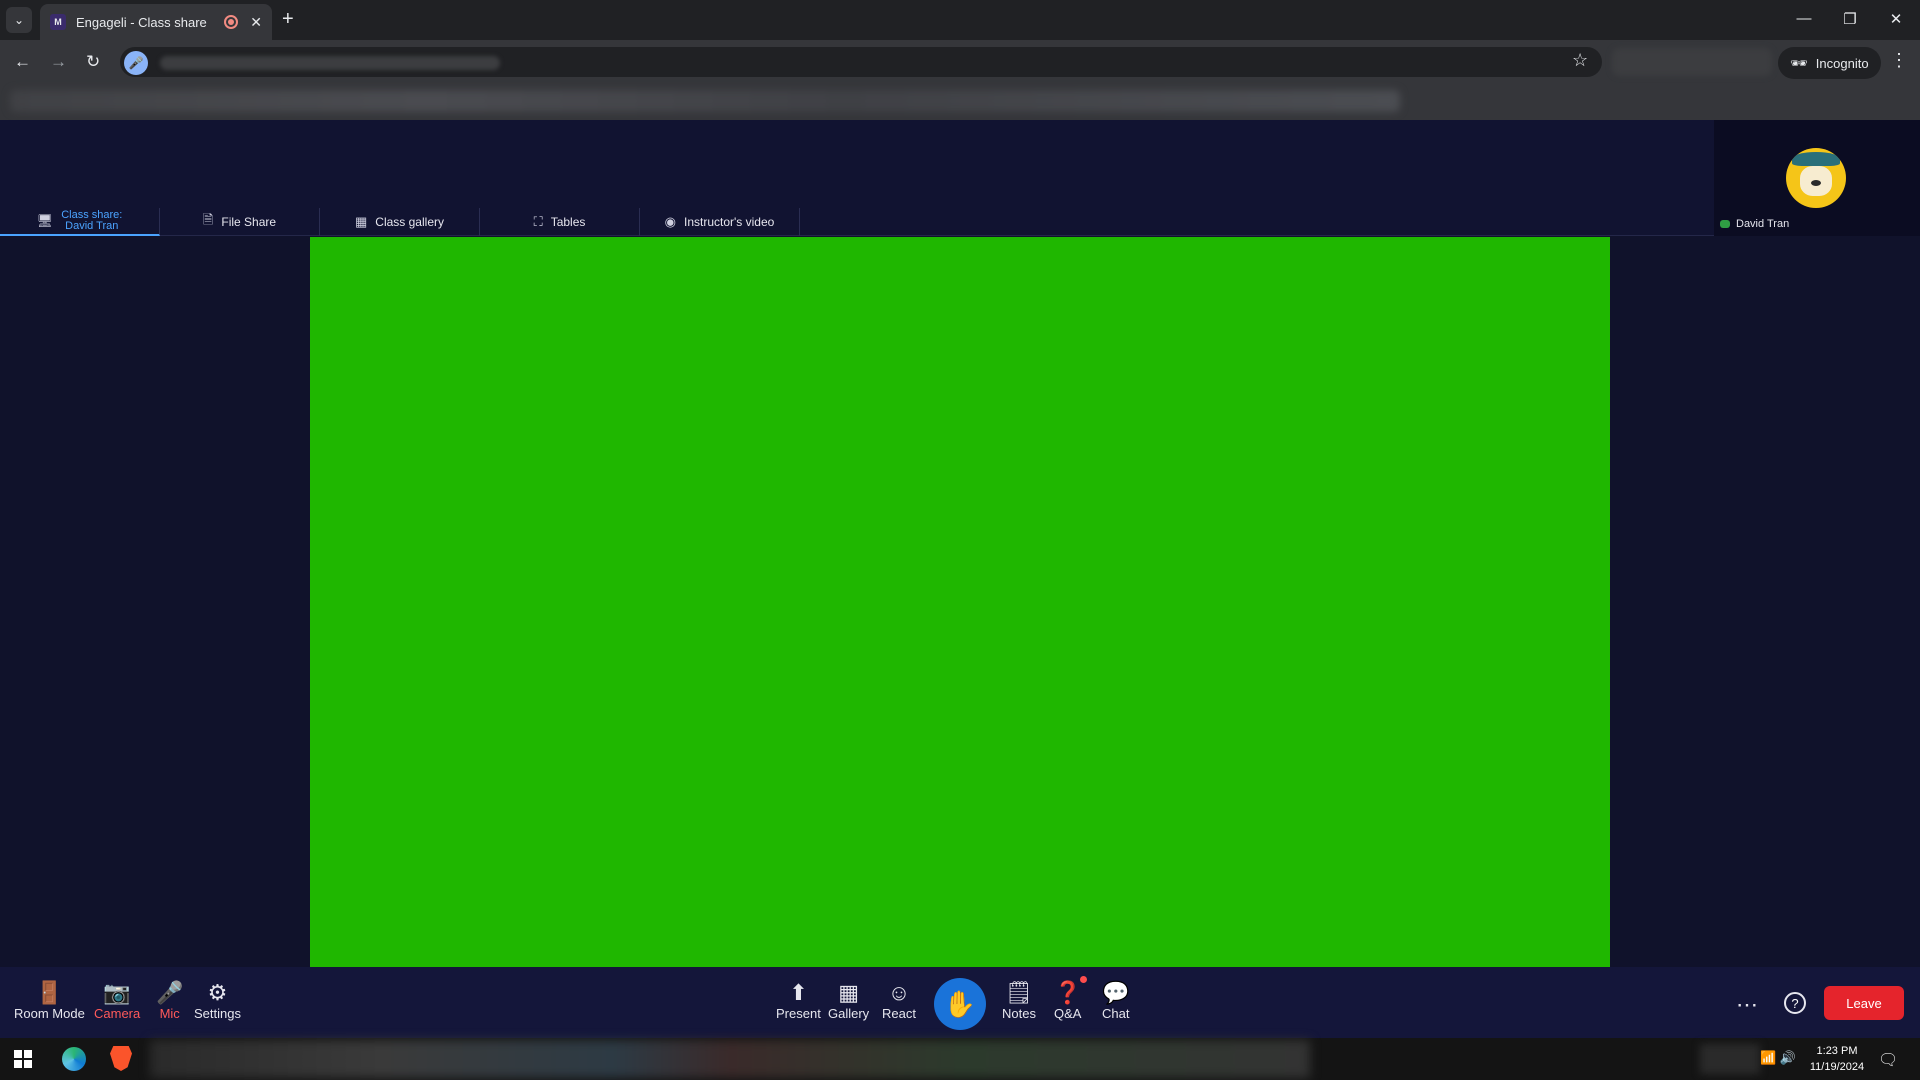 The height and width of the screenshot is (1080, 1920). What do you see at coordinates (1068, 992) in the screenshot?
I see `question-bubble-icon: ❓` at bounding box center [1068, 992].